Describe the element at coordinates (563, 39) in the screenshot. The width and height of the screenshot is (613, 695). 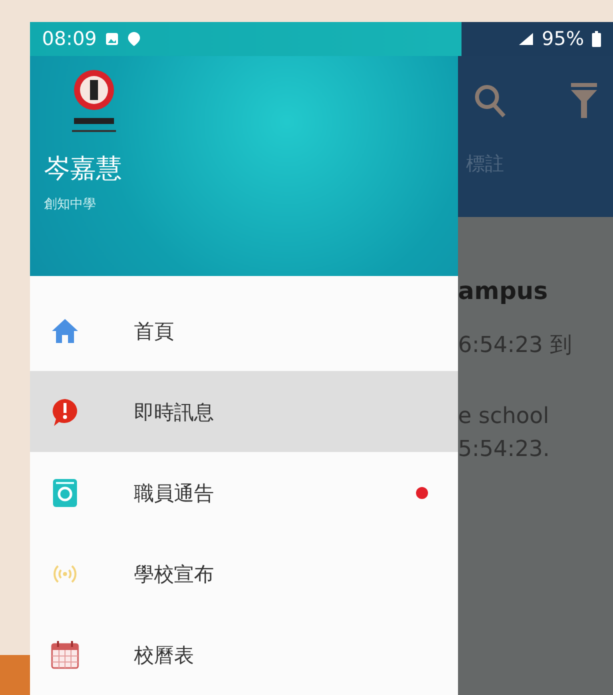
I see `battery-percentage: 95%` at that location.